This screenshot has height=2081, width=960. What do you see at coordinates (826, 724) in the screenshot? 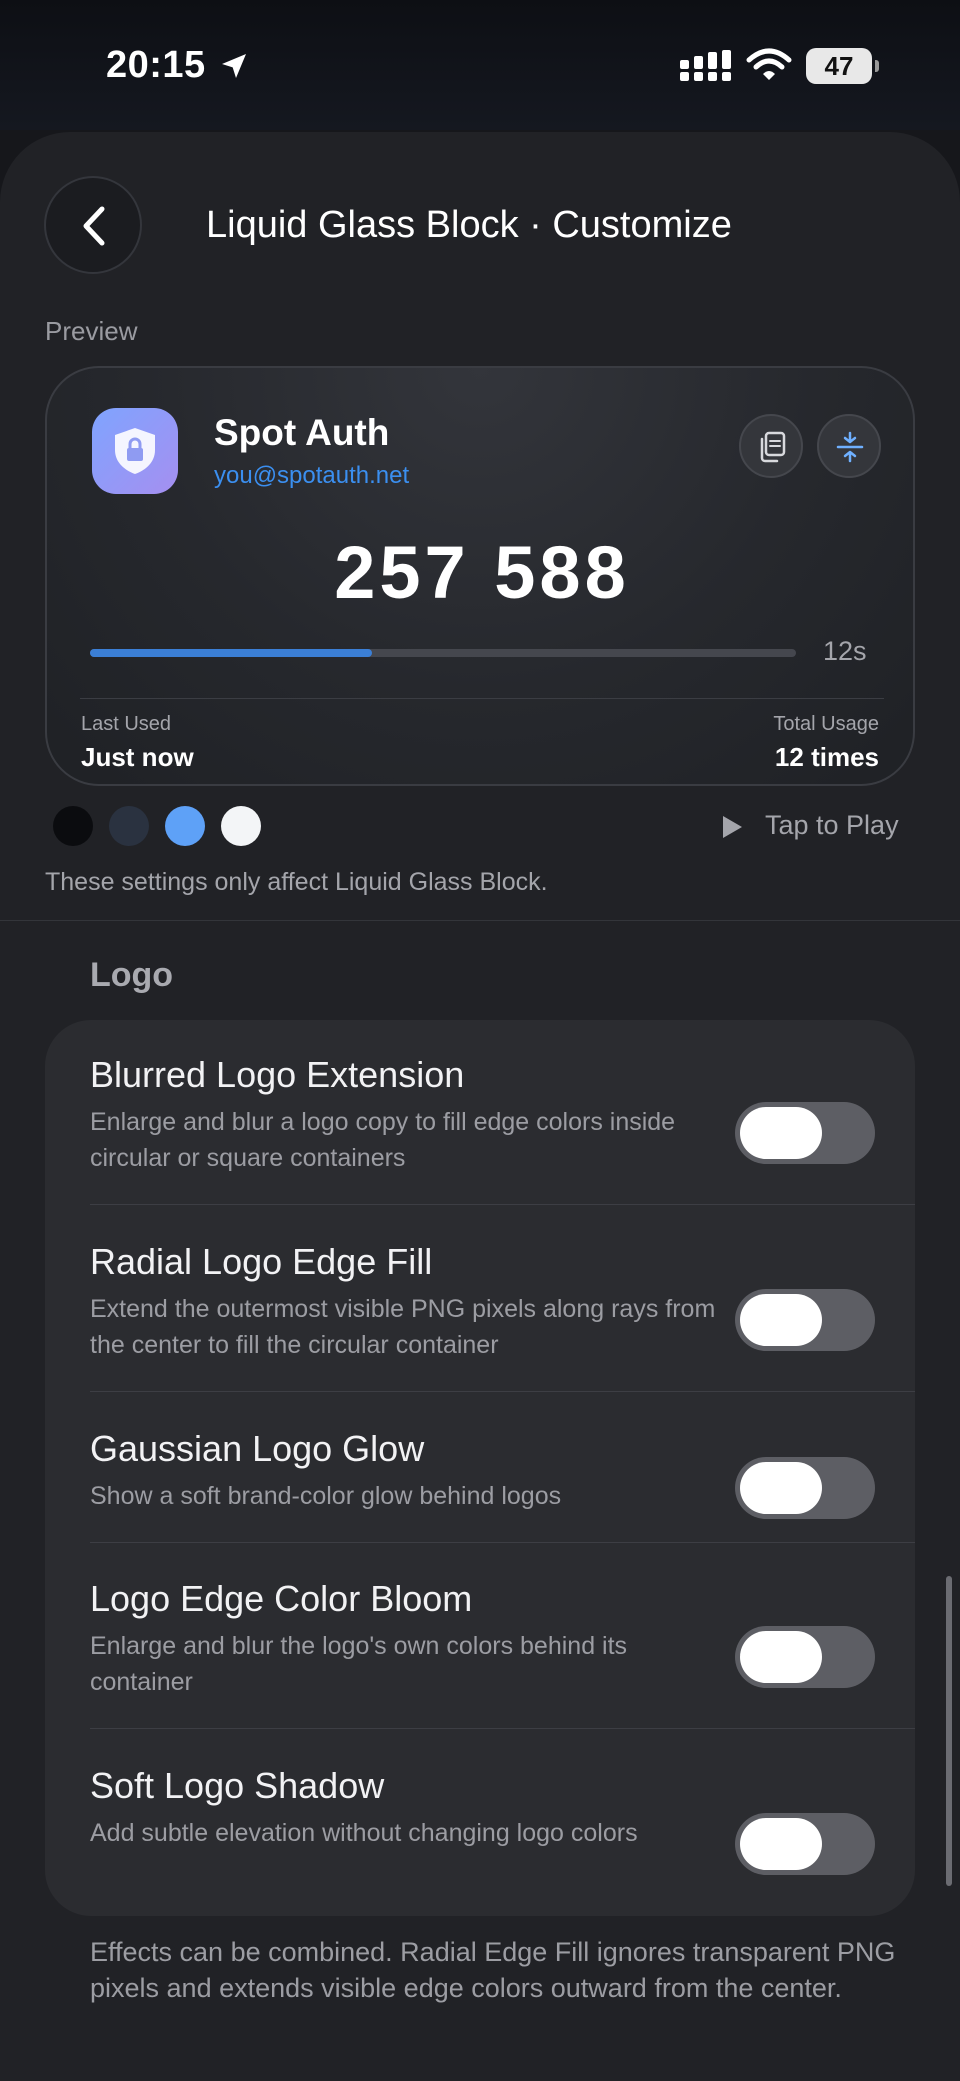
I see `total-usage-label: Total Usage` at bounding box center [826, 724].